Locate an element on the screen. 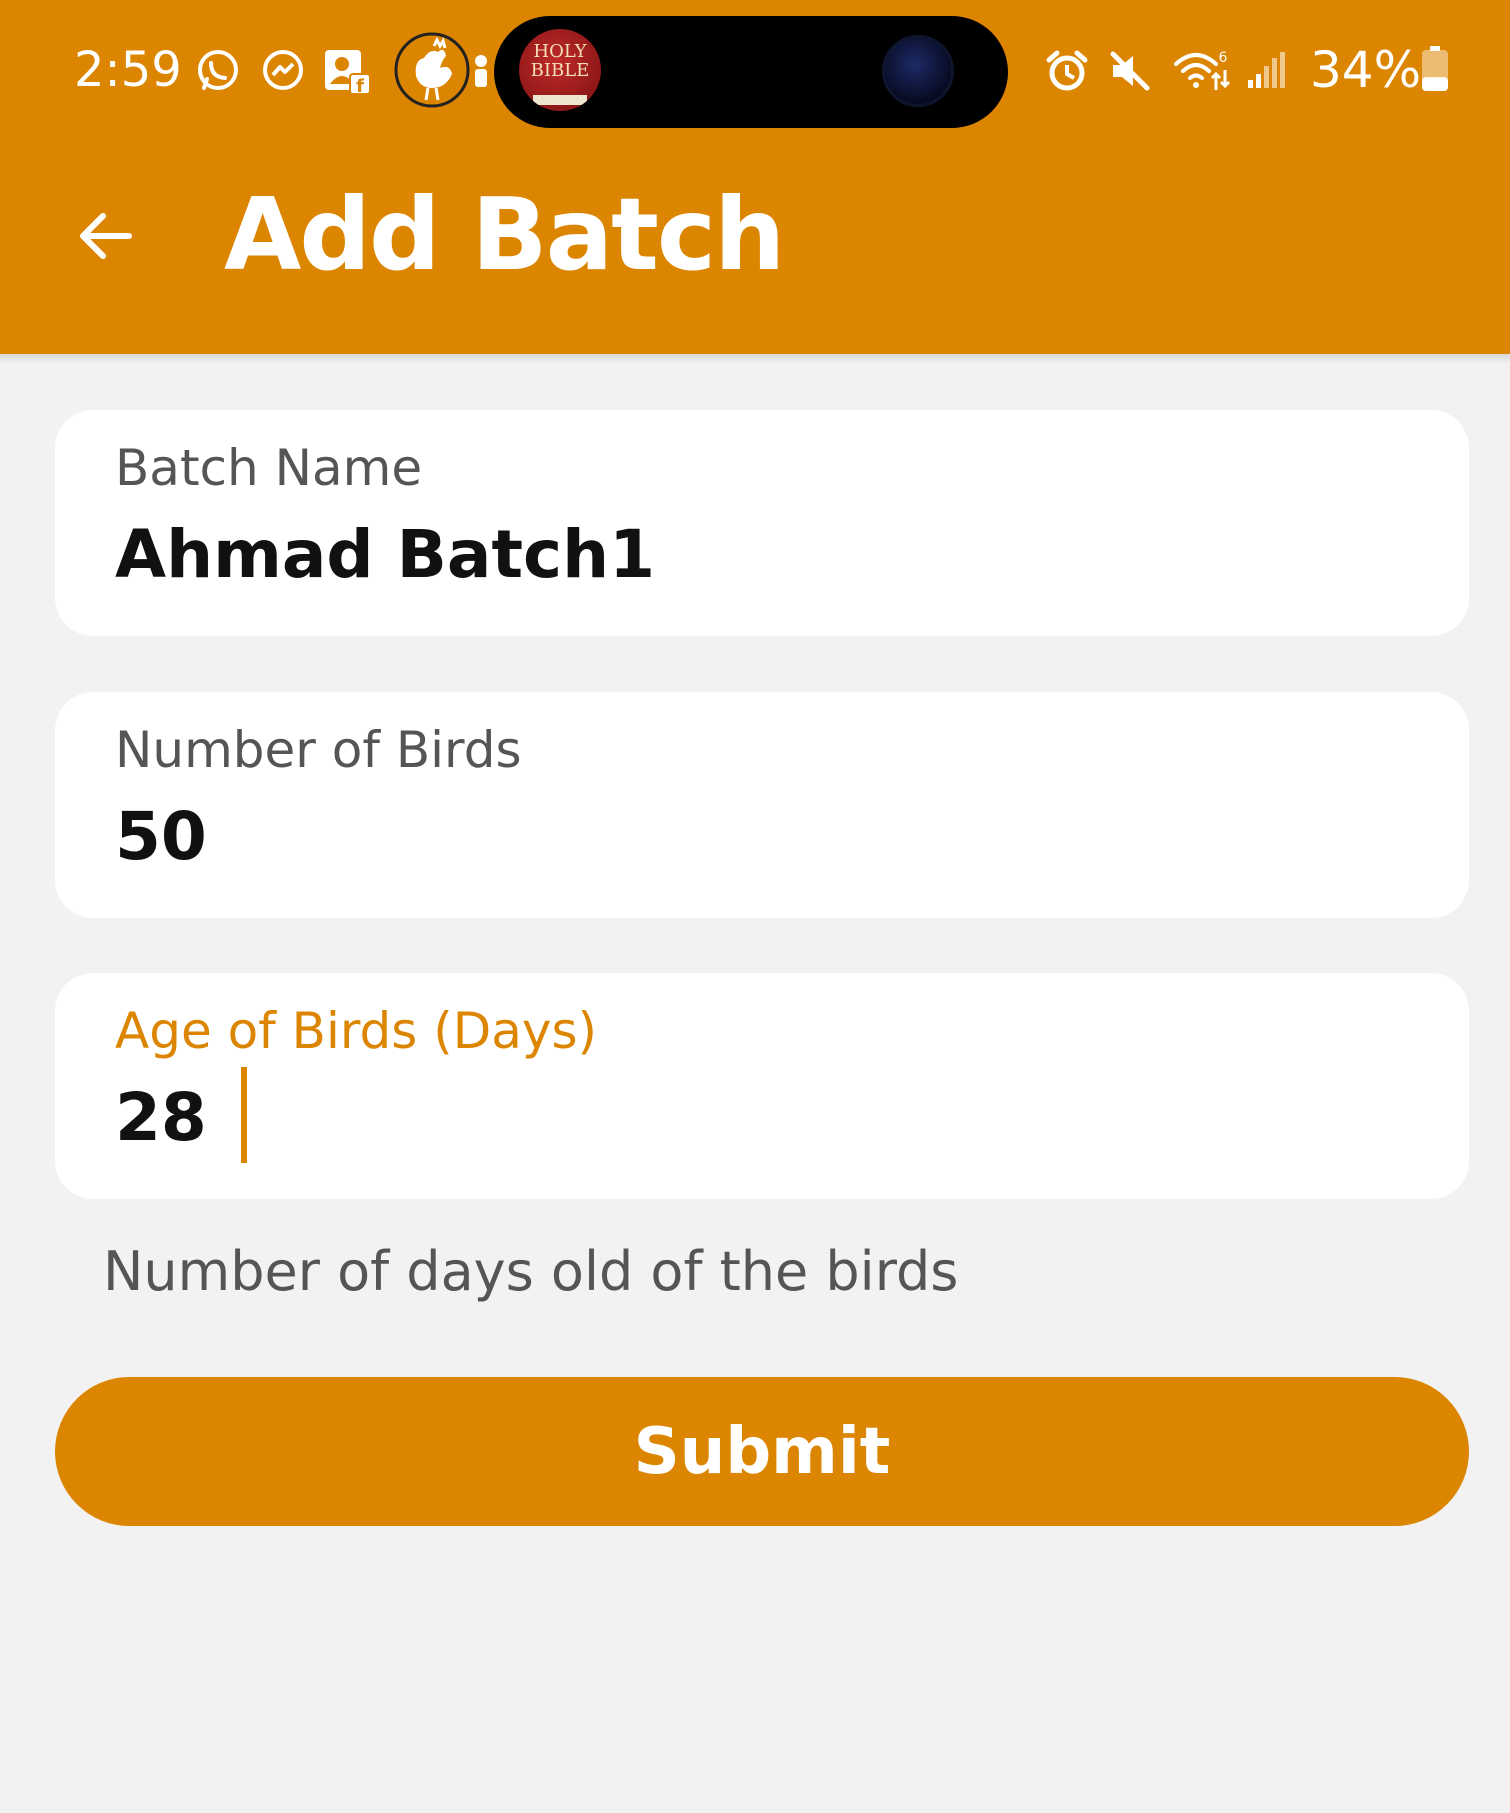  batch-name-field: Batch Name is located at coordinates (762, 523).